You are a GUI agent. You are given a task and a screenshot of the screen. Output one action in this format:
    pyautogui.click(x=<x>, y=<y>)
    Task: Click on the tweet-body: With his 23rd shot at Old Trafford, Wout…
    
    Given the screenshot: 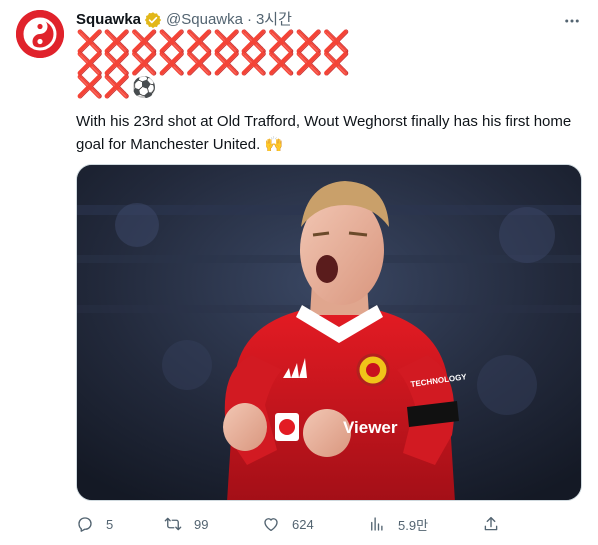 What is the action you would take?
    pyautogui.click(x=324, y=133)
    